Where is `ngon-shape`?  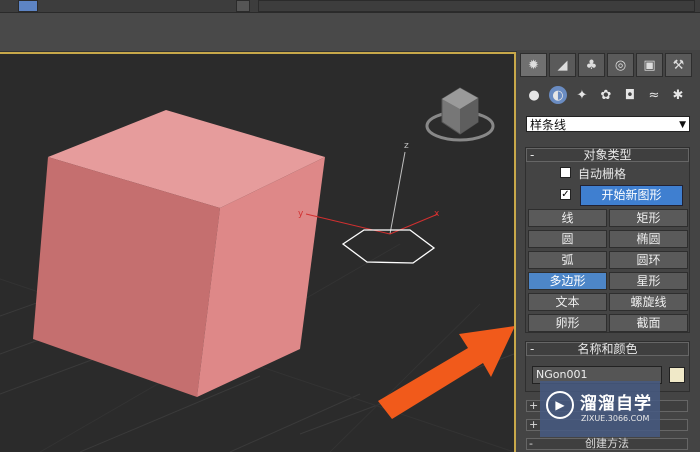 ngon-shape is located at coordinates (388, 246).